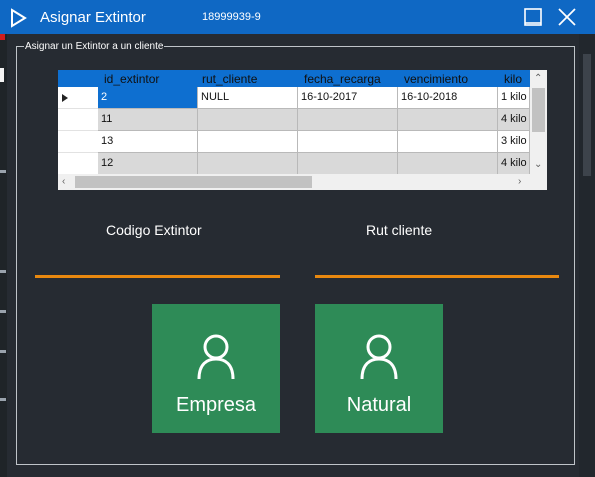 This screenshot has height=477, width=595. Describe the element at coordinates (513, 79) in the screenshot. I see `column-header-kilo: kilo` at that location.